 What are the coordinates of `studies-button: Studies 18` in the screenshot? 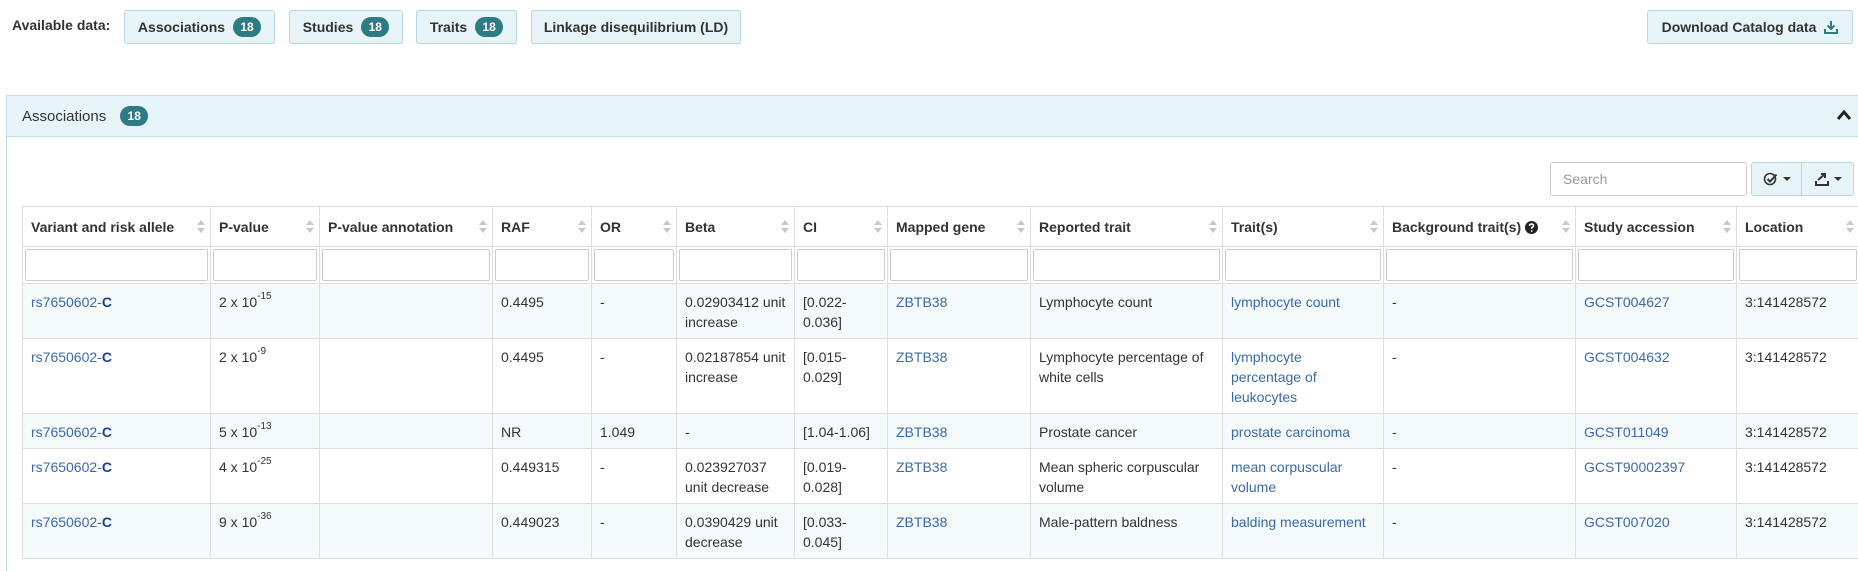 It's located at (346, 27).